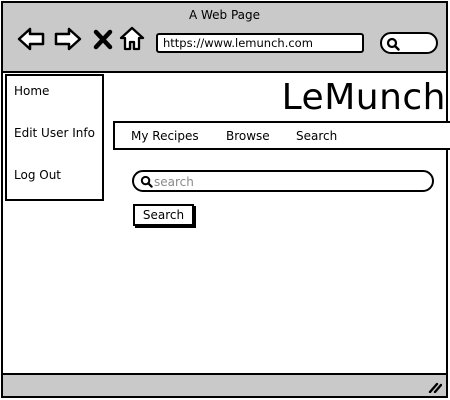 Image resolution: width=450 pixels, height=400 pixels. I want to click on tab-my-recipes: My Recipes, so click(165, 136).